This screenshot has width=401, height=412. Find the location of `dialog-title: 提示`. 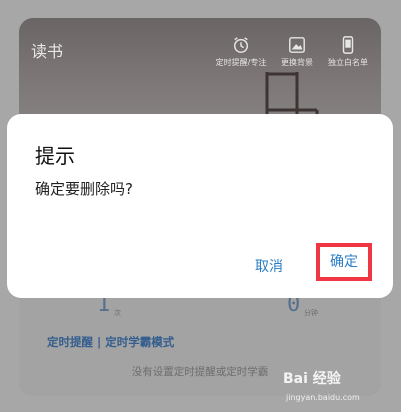

dialog-title: 提示 is located at coordinates (55, 156).